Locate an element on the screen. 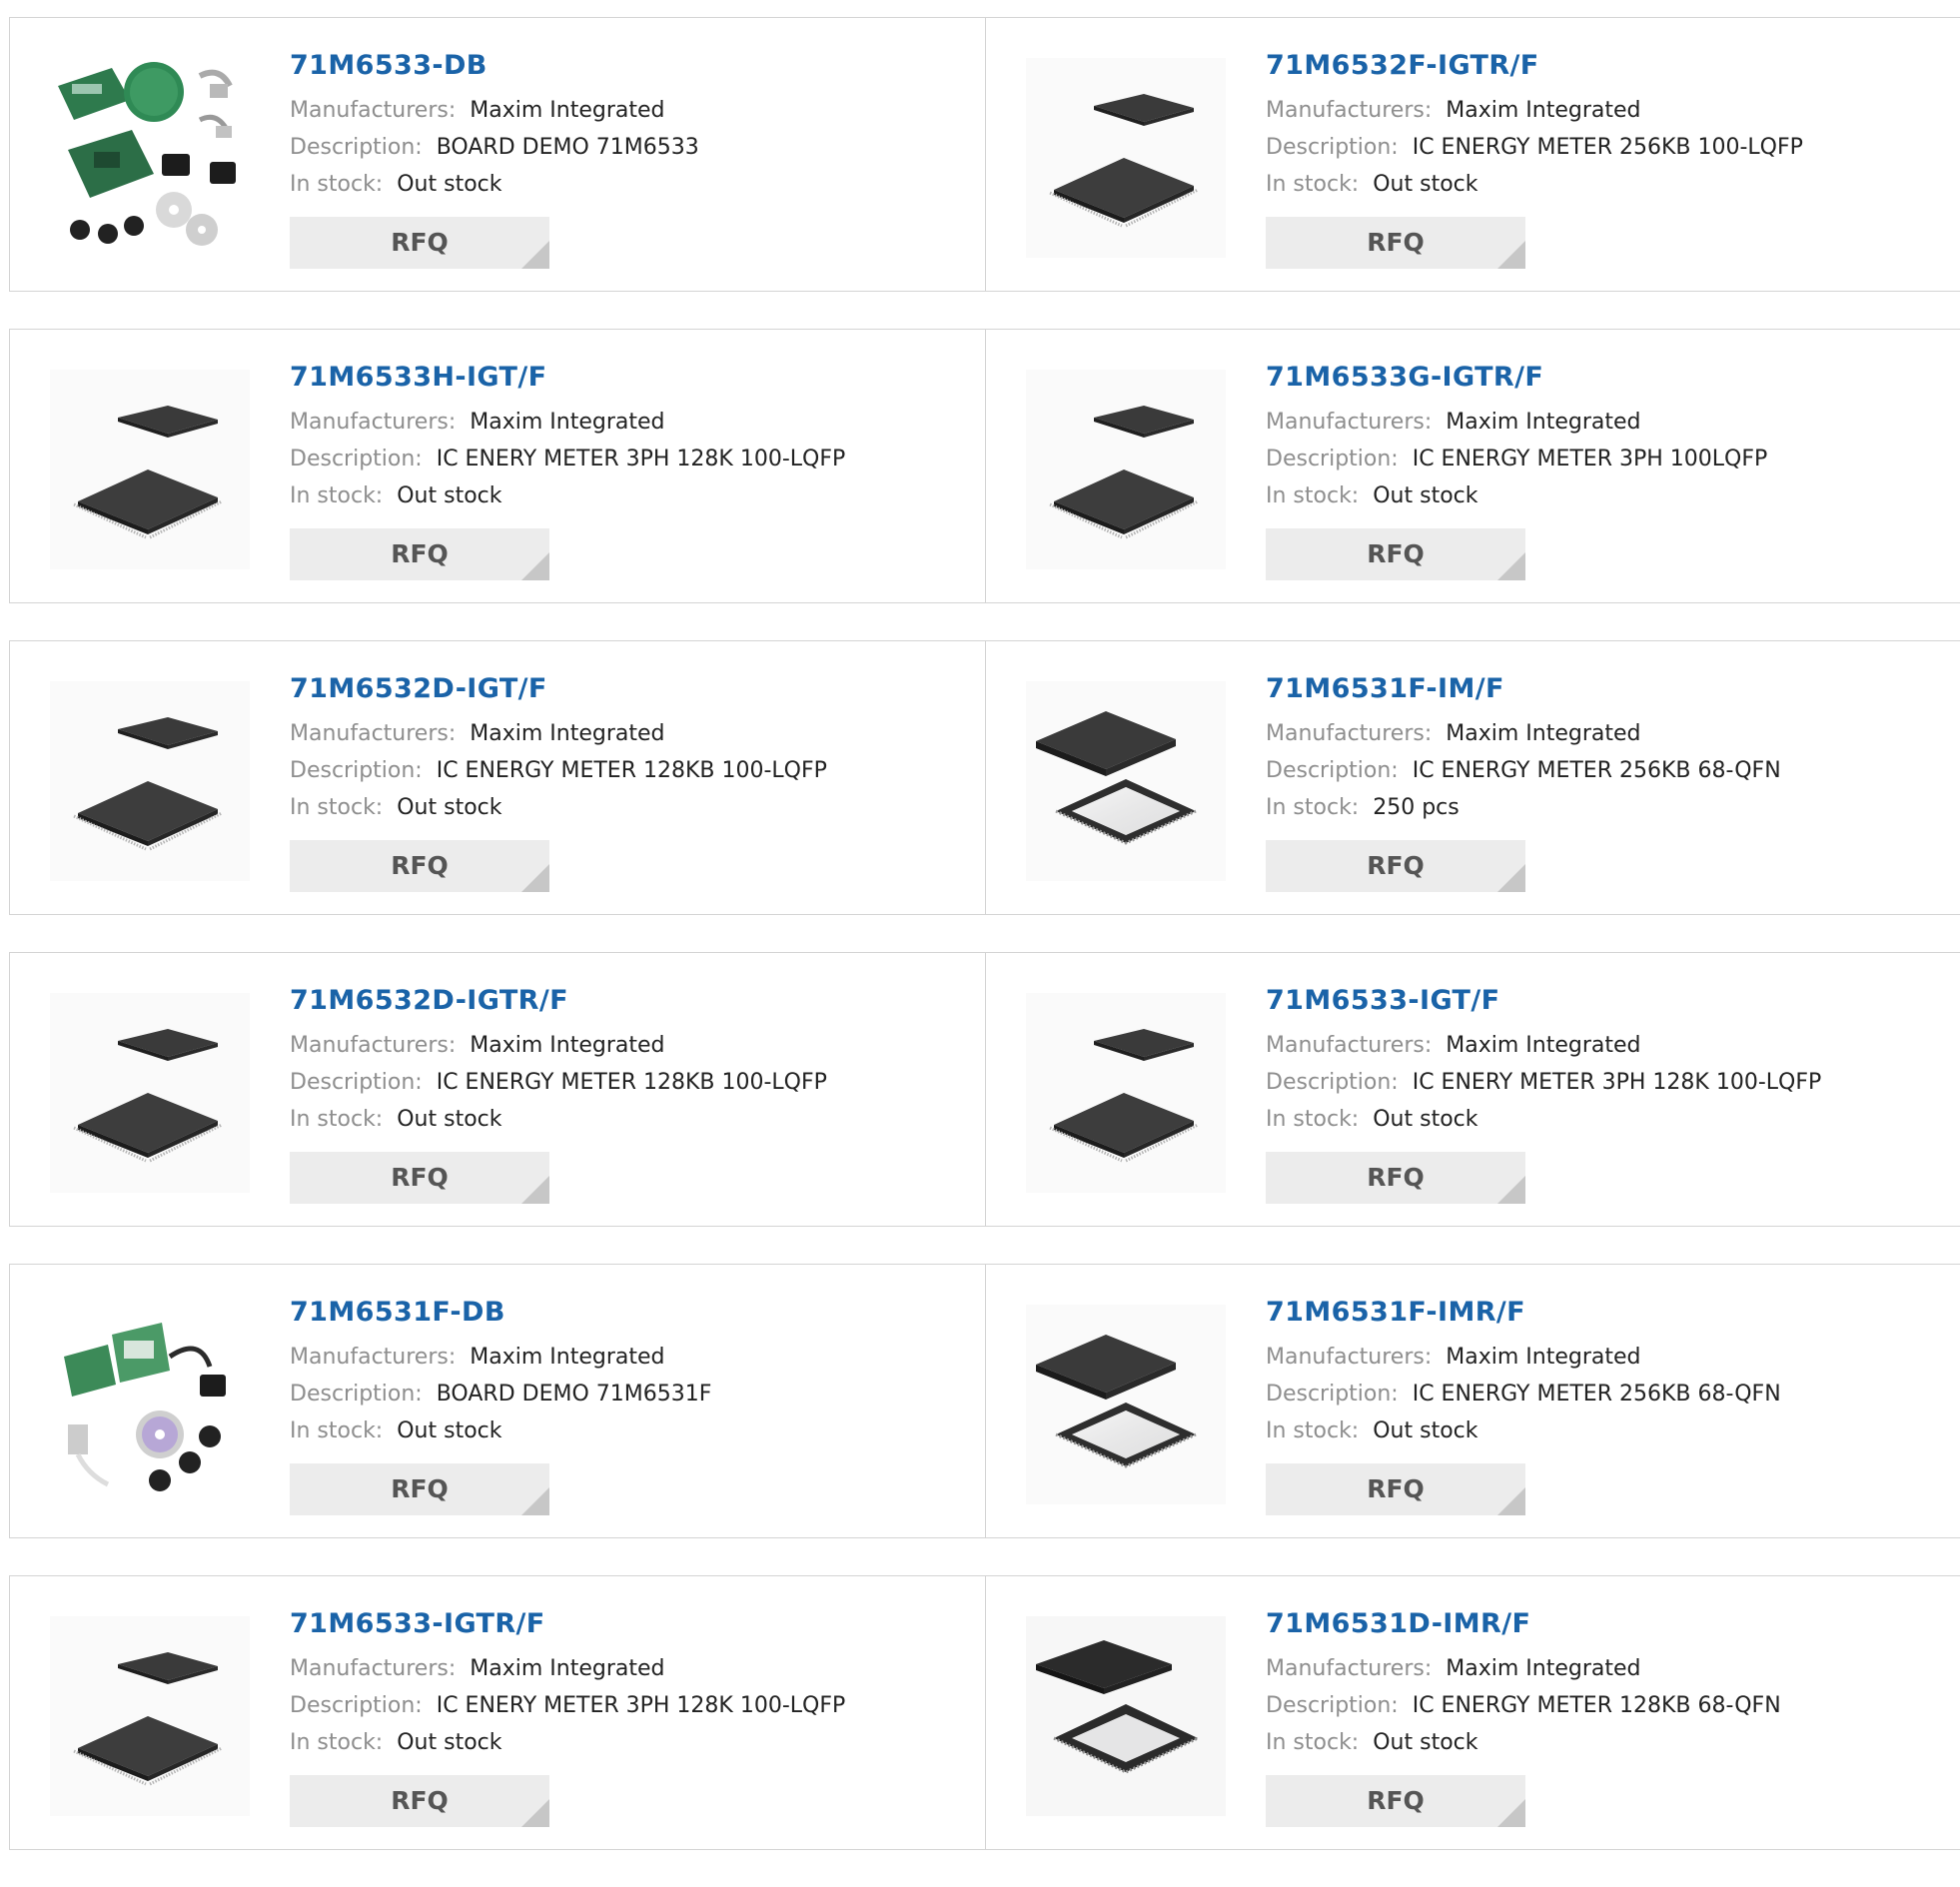 Image resolution: width=1960 pixels, height=1887 pixels. part-number-link: 71M6533H-IGT/F is located at coordinates (567, 378).